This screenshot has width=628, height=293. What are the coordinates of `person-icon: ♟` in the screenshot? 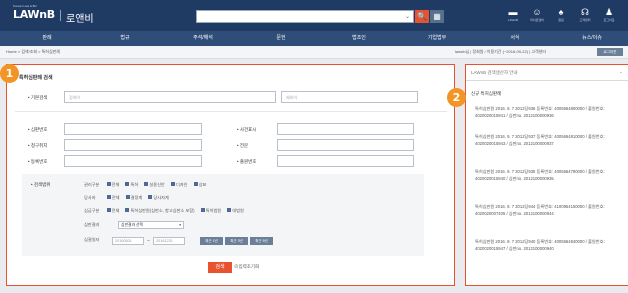 It's located at (609, 12).